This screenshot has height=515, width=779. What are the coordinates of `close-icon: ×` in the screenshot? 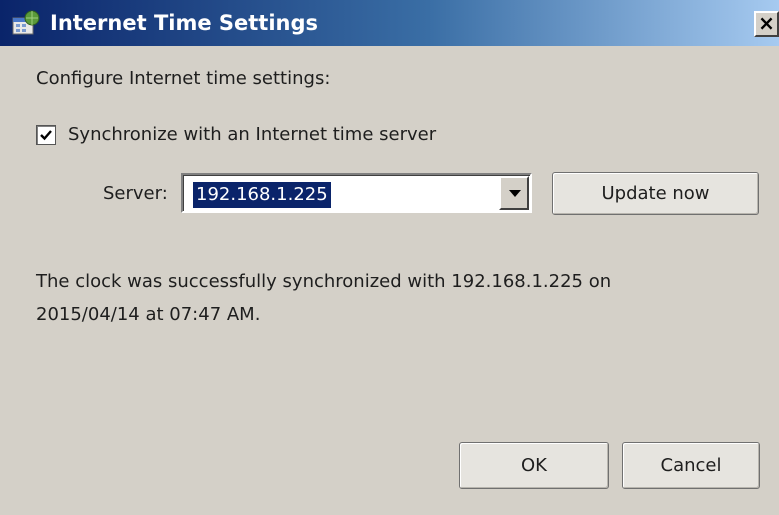 It's located at (766, 23).